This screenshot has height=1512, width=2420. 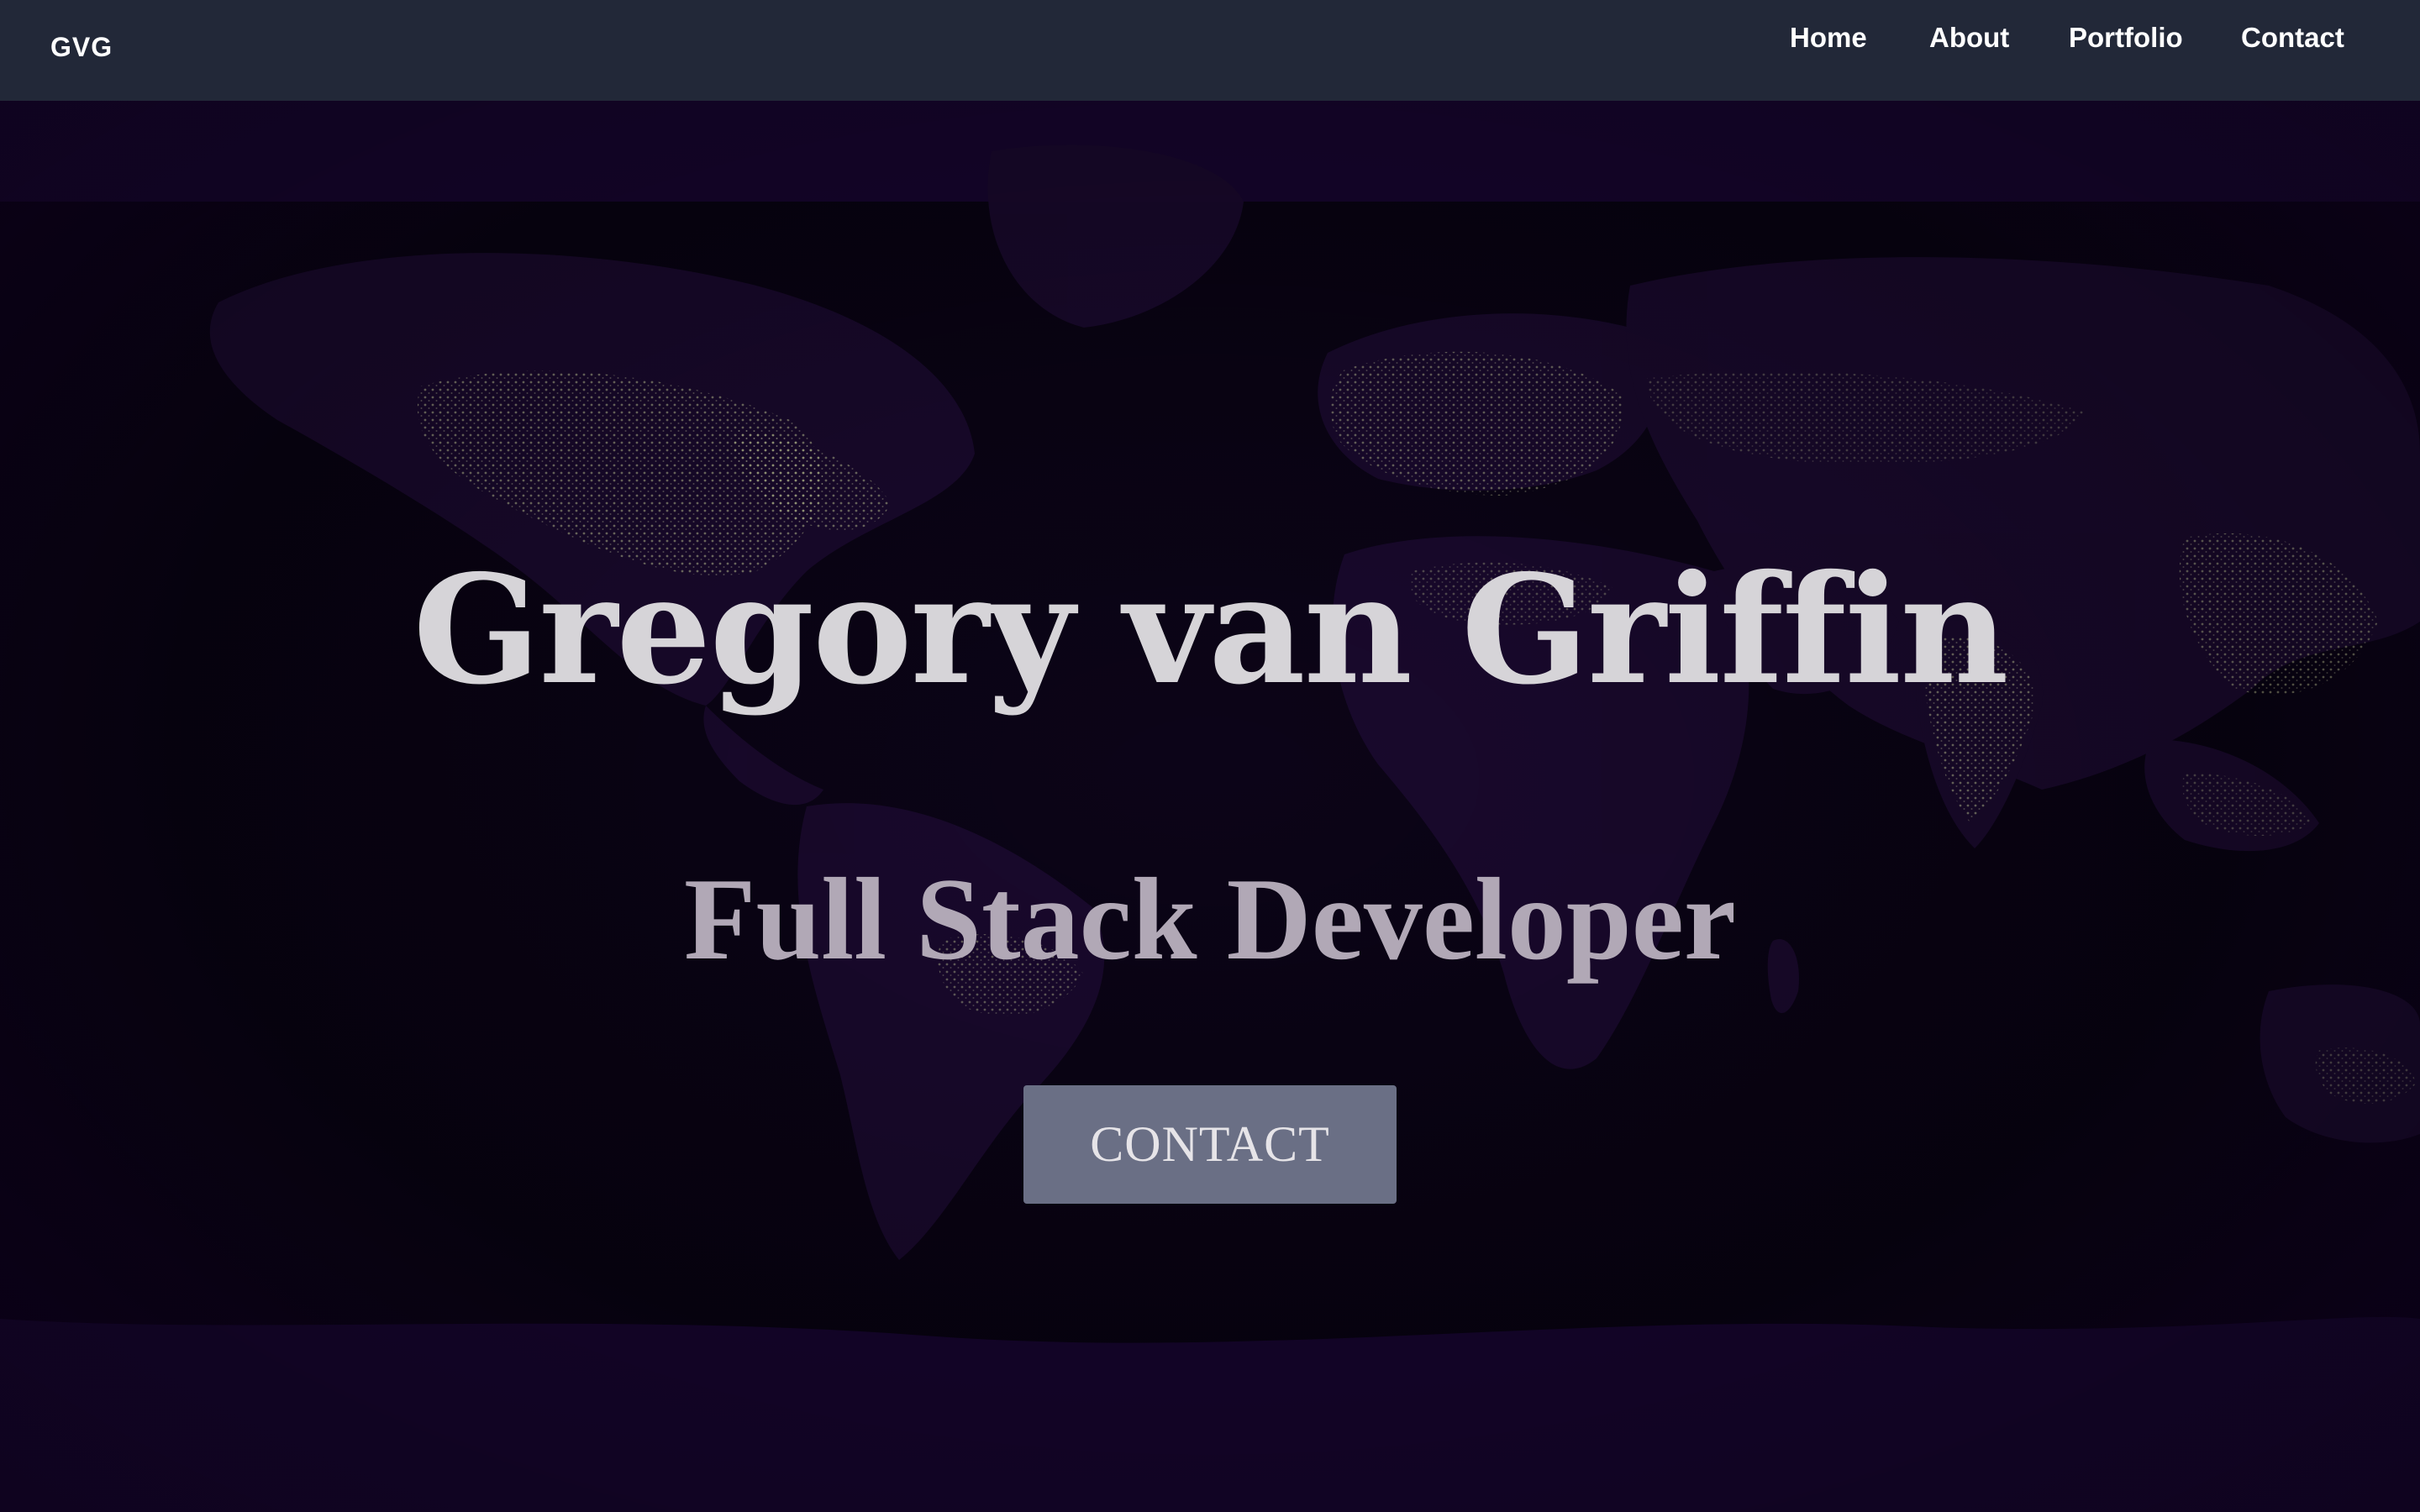 I want to click on top-navbar: GVG Home About Portfolio Contact, so click(x=1210, y=50).